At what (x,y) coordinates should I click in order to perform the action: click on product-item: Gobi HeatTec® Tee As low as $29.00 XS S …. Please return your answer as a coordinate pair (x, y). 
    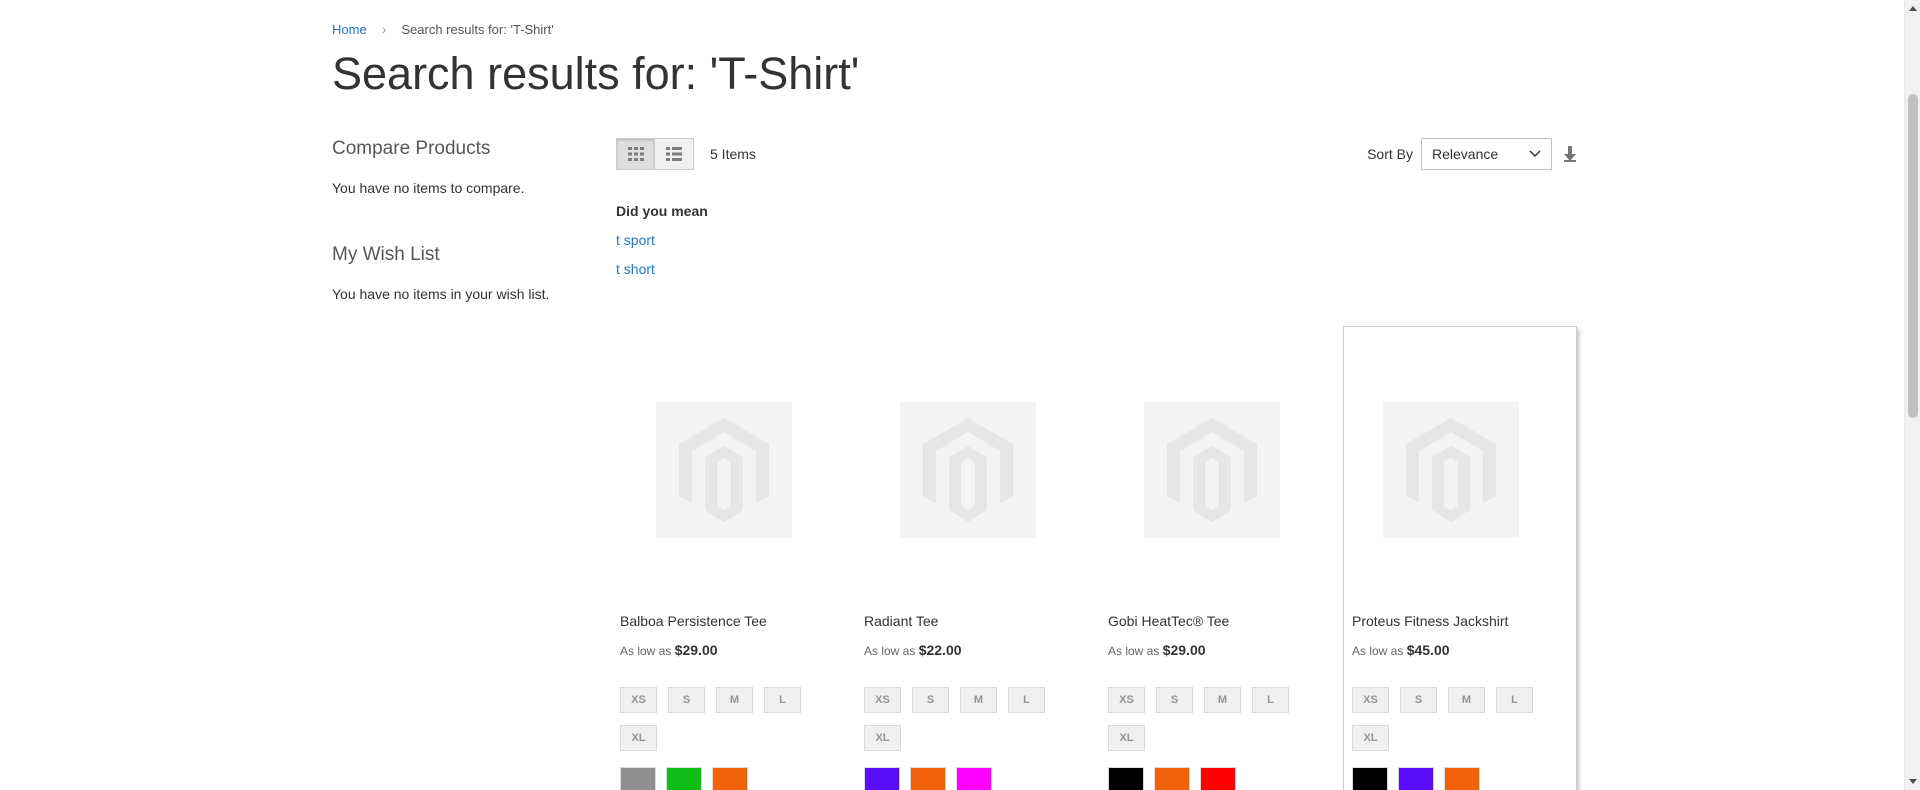
    Looking at the image, I should click on (1221, 558).